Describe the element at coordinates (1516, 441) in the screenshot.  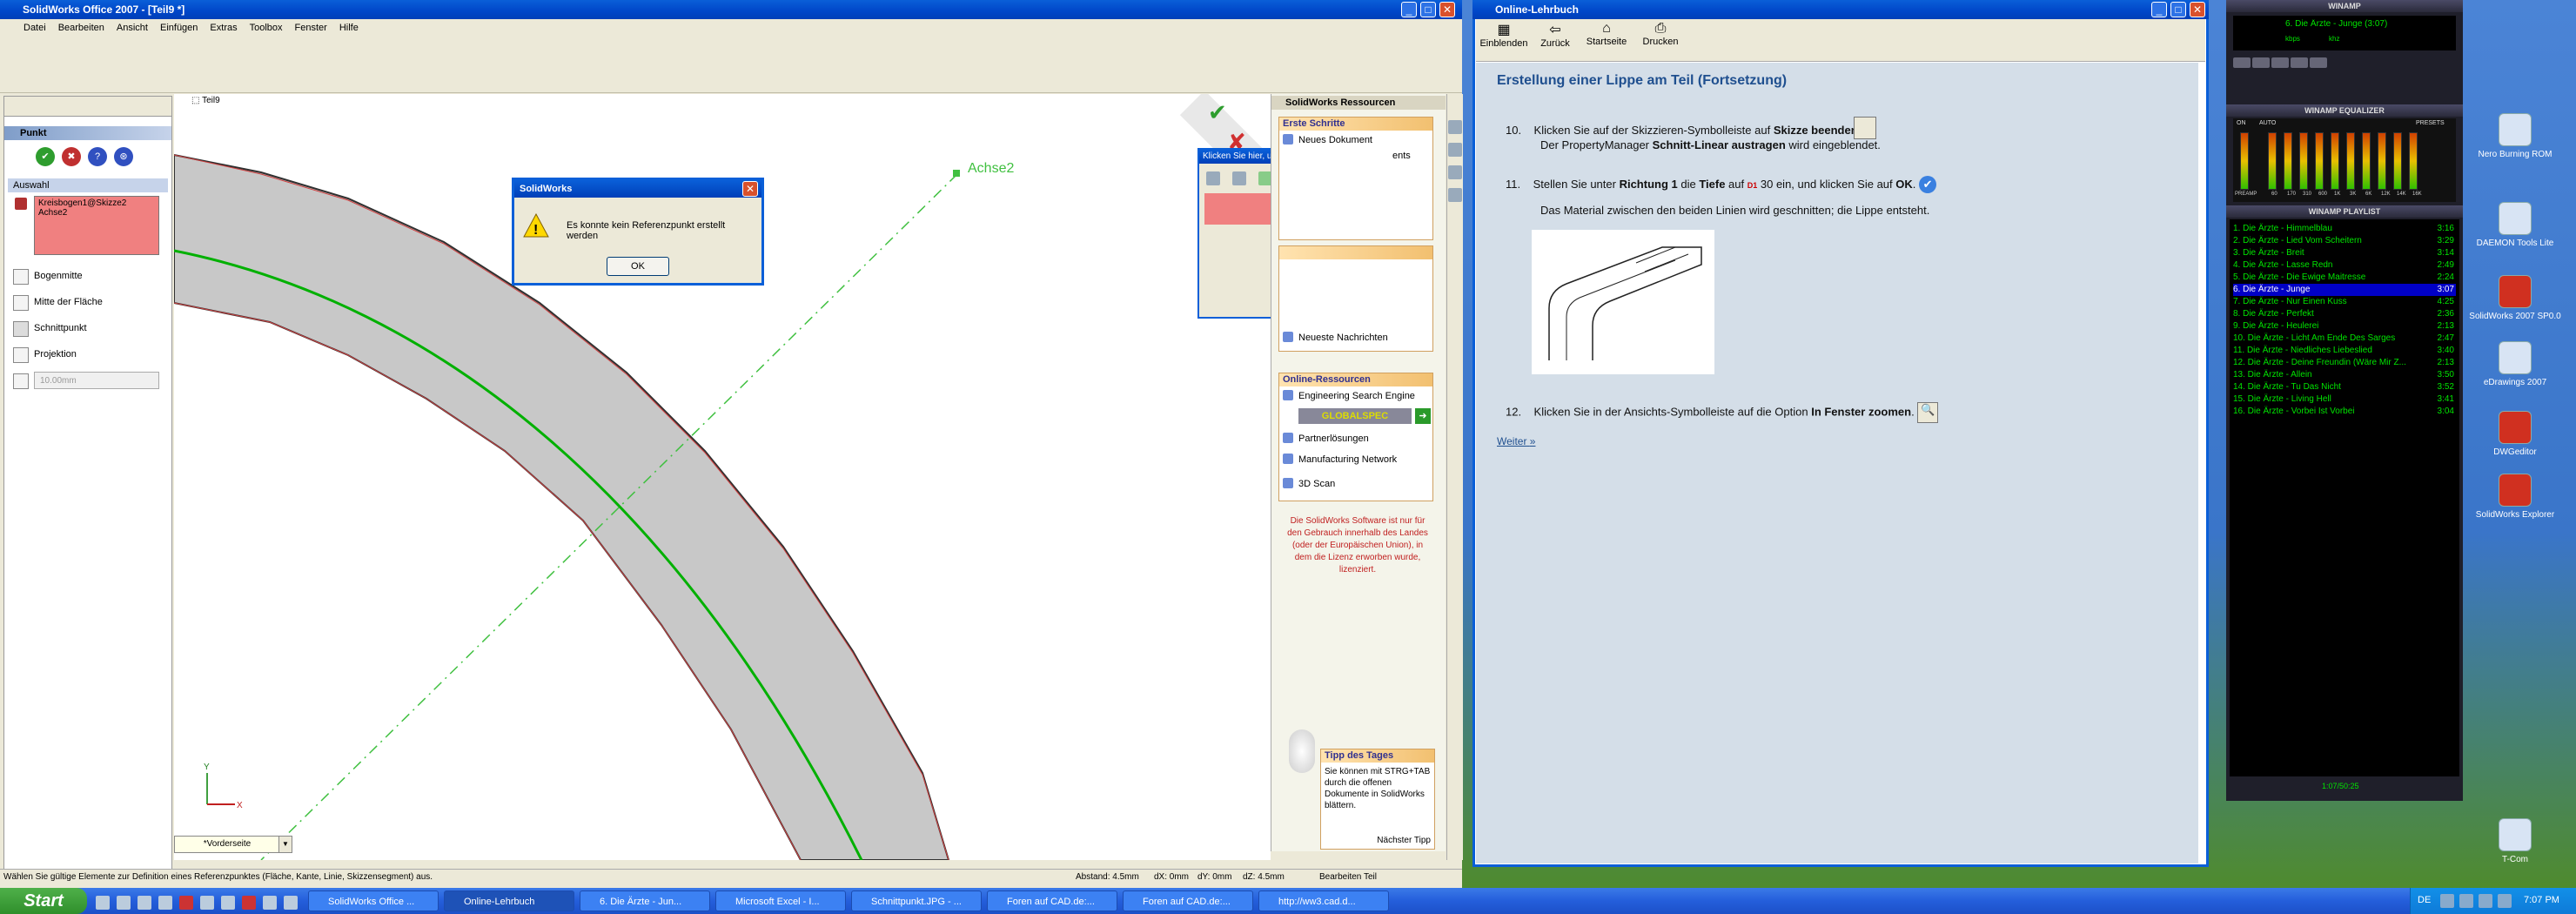
I see `next-link: Weiter »` at that location.